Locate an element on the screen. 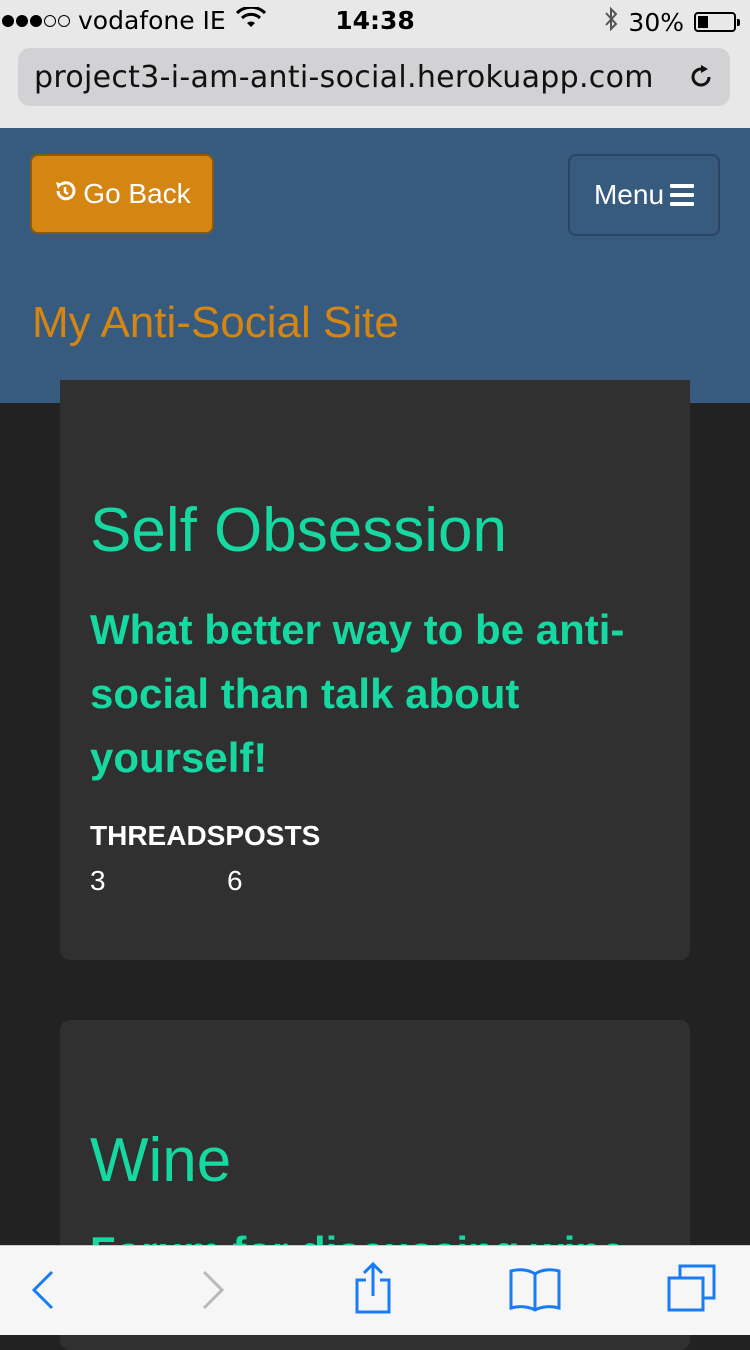 The width and height of the screenshot is (750, 1350). forum-title: Wine is located at coordinates (160, 1160).